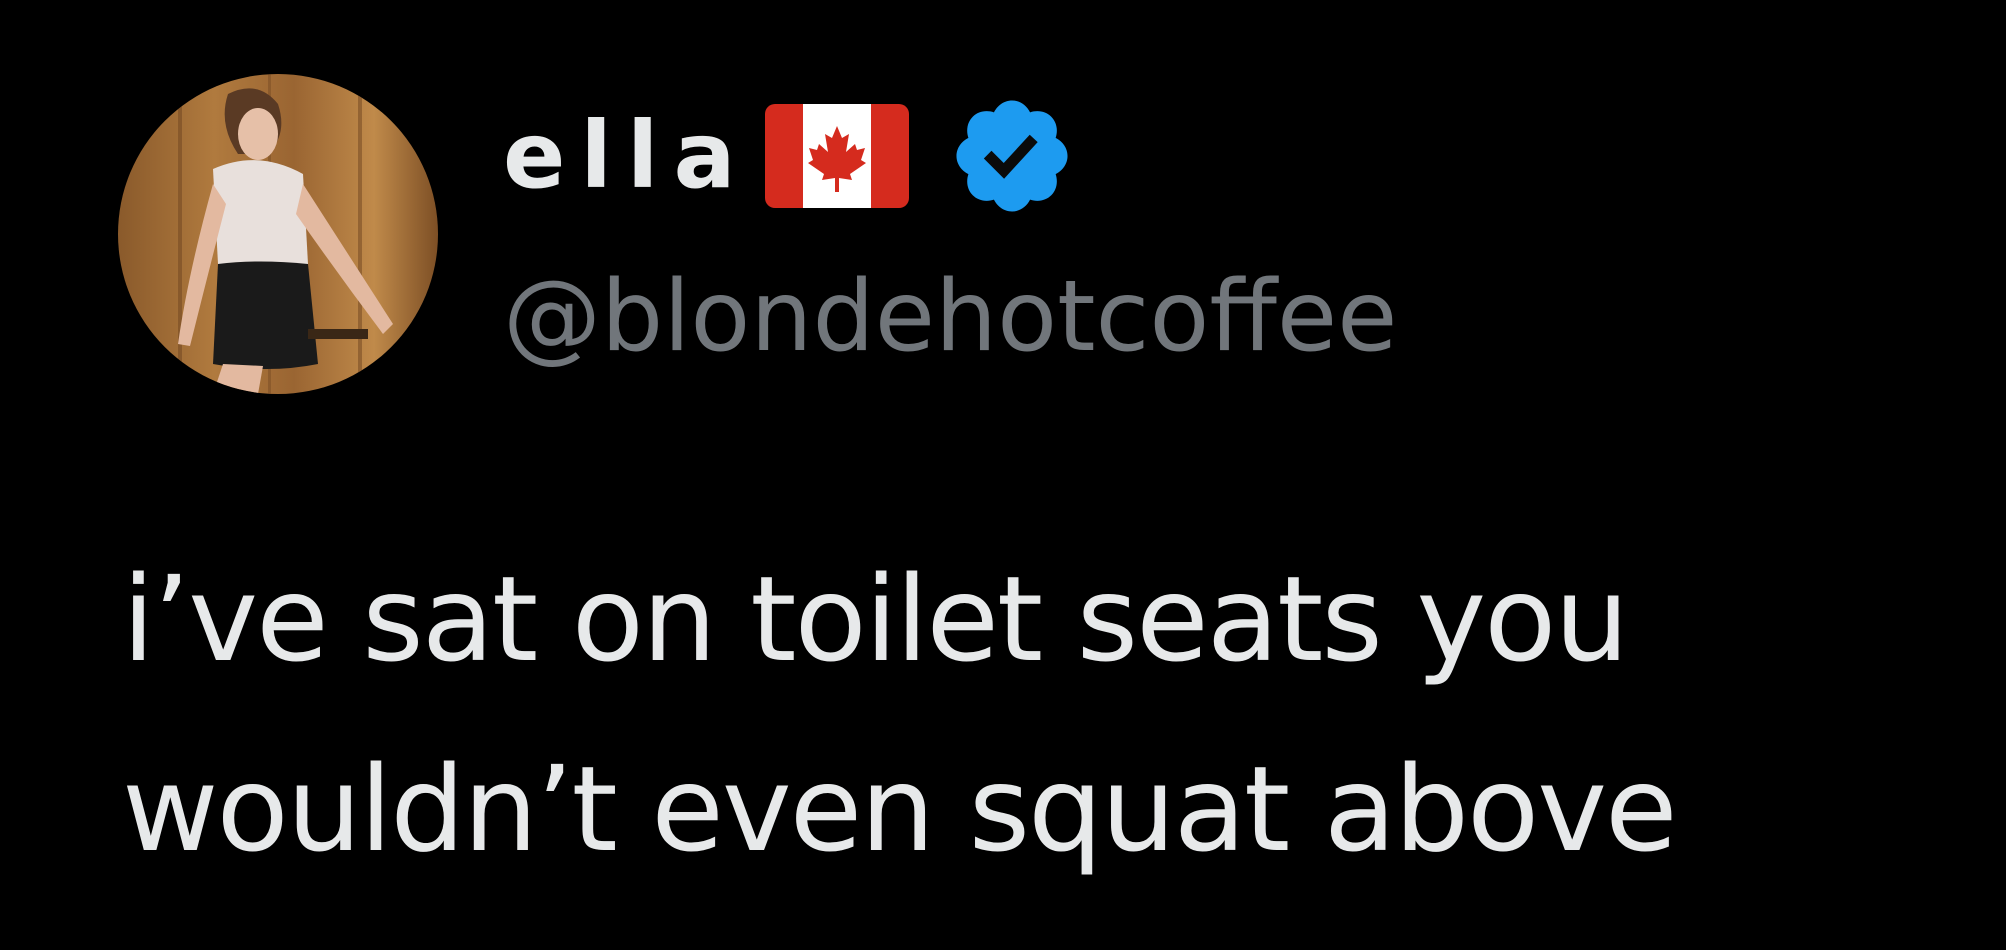 The width and height of the screenshot is (2006, 950). I want to click on display-name: ella, so click(627, 156).